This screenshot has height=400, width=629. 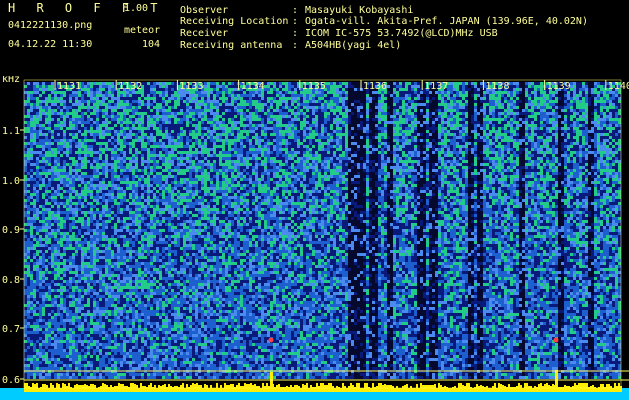 What do you see at coordinates (149, 45) in the screenshot?
I see `meteor-count: 104` at bounding box center [149, 45].